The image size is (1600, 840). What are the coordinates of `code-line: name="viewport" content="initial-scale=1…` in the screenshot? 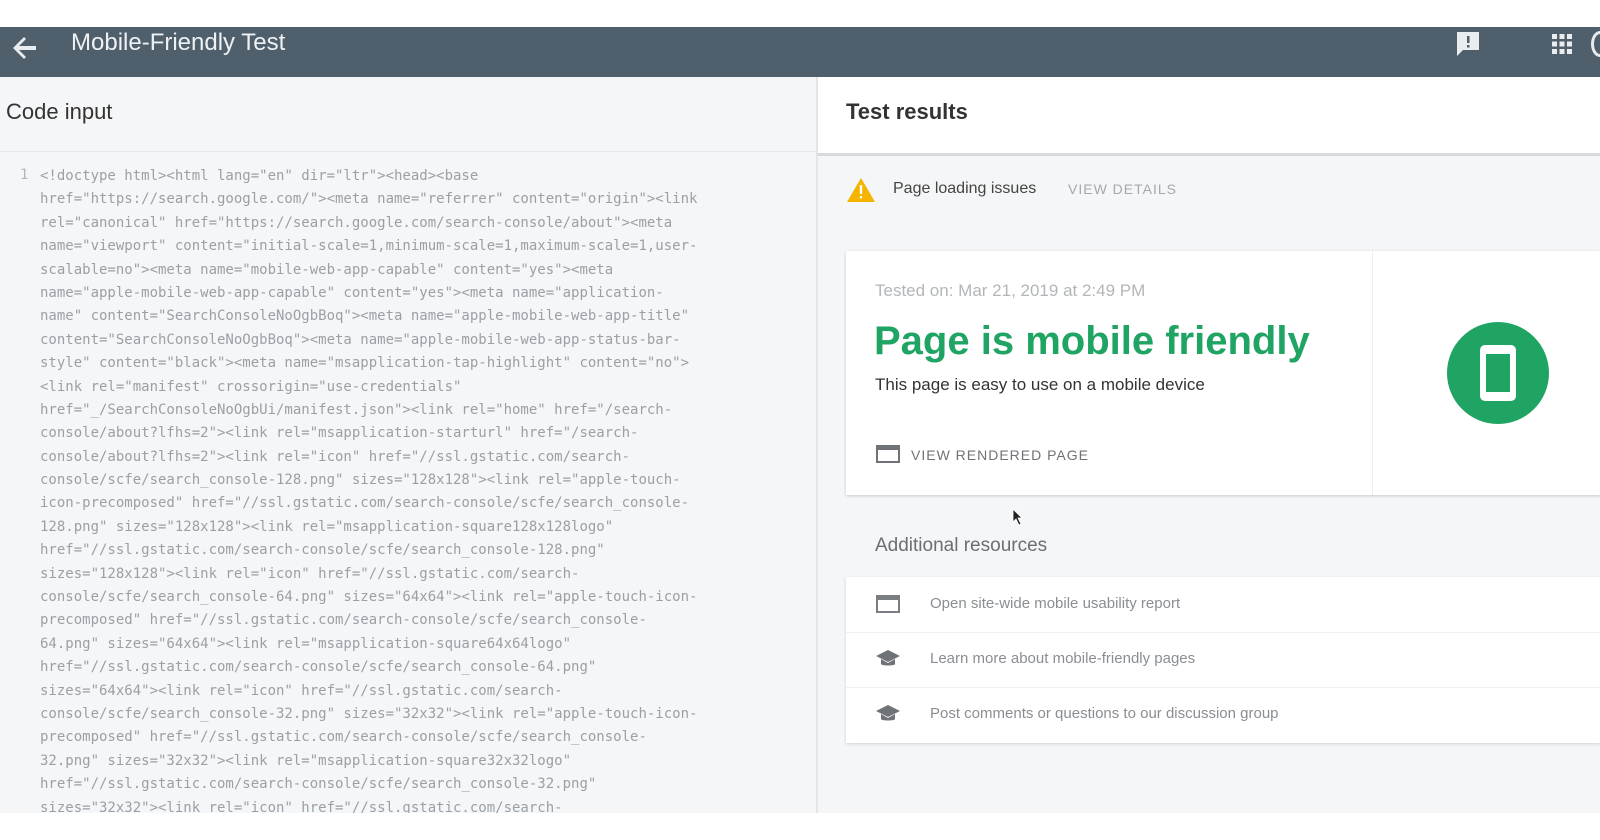 It's located at (369, 246).